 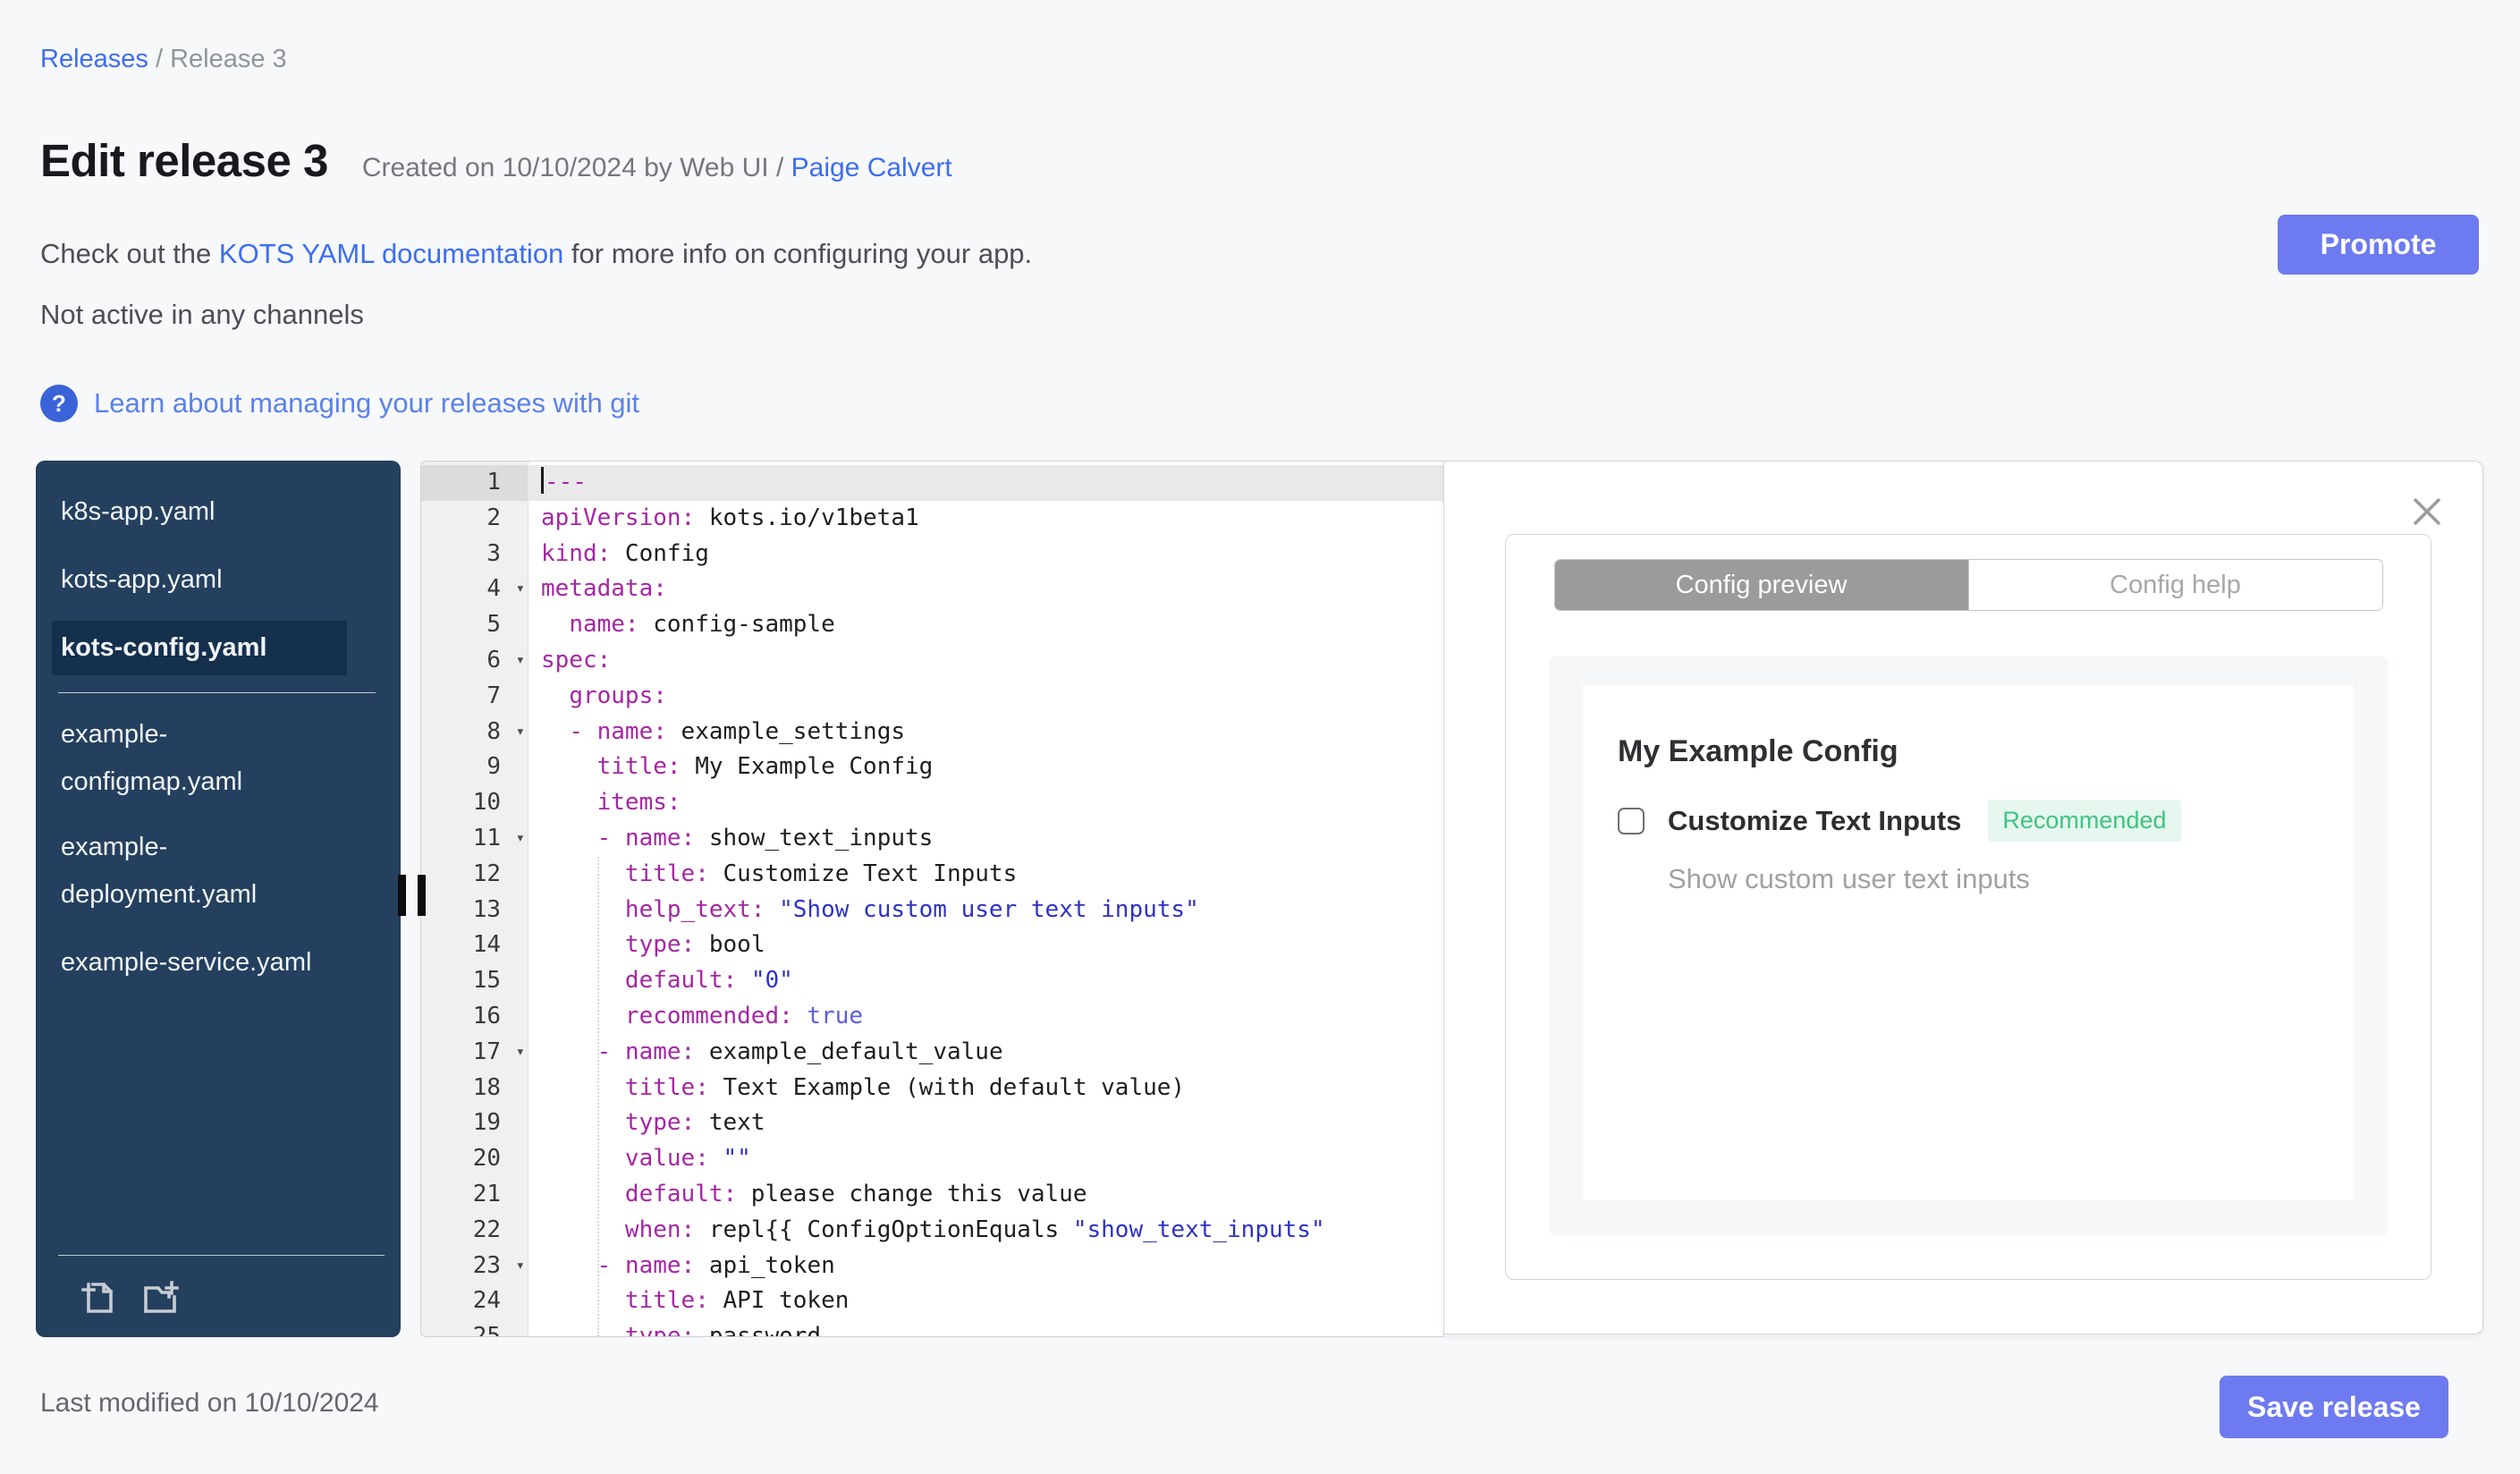 I want to click on code-text: spec:, so click(x=986, y=661).